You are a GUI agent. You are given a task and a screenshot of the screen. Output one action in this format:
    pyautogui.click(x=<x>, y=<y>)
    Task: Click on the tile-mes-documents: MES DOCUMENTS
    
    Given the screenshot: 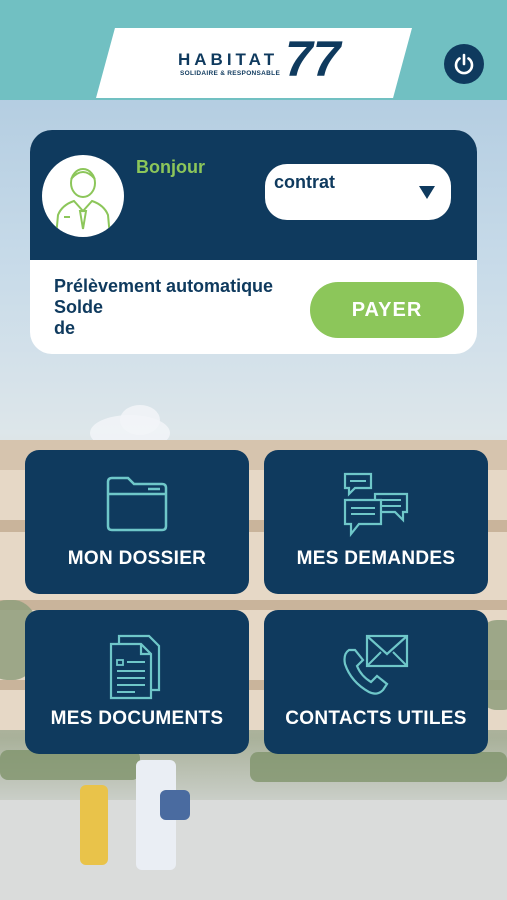 What is the action you would take?
    pyautogui.click(x=137, y=682)
    